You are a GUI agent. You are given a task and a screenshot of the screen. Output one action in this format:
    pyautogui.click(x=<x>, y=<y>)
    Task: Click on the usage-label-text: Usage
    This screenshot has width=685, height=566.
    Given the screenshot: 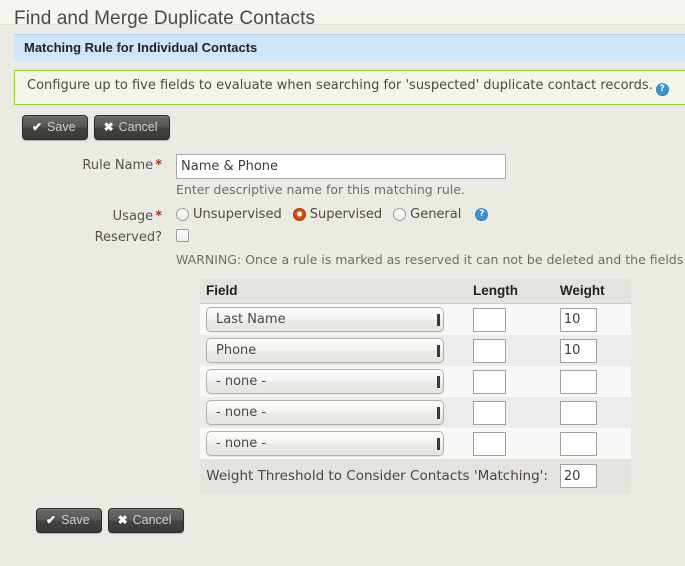 What is the action you would take?
    pyautogui.click(x=133, y=216)
    